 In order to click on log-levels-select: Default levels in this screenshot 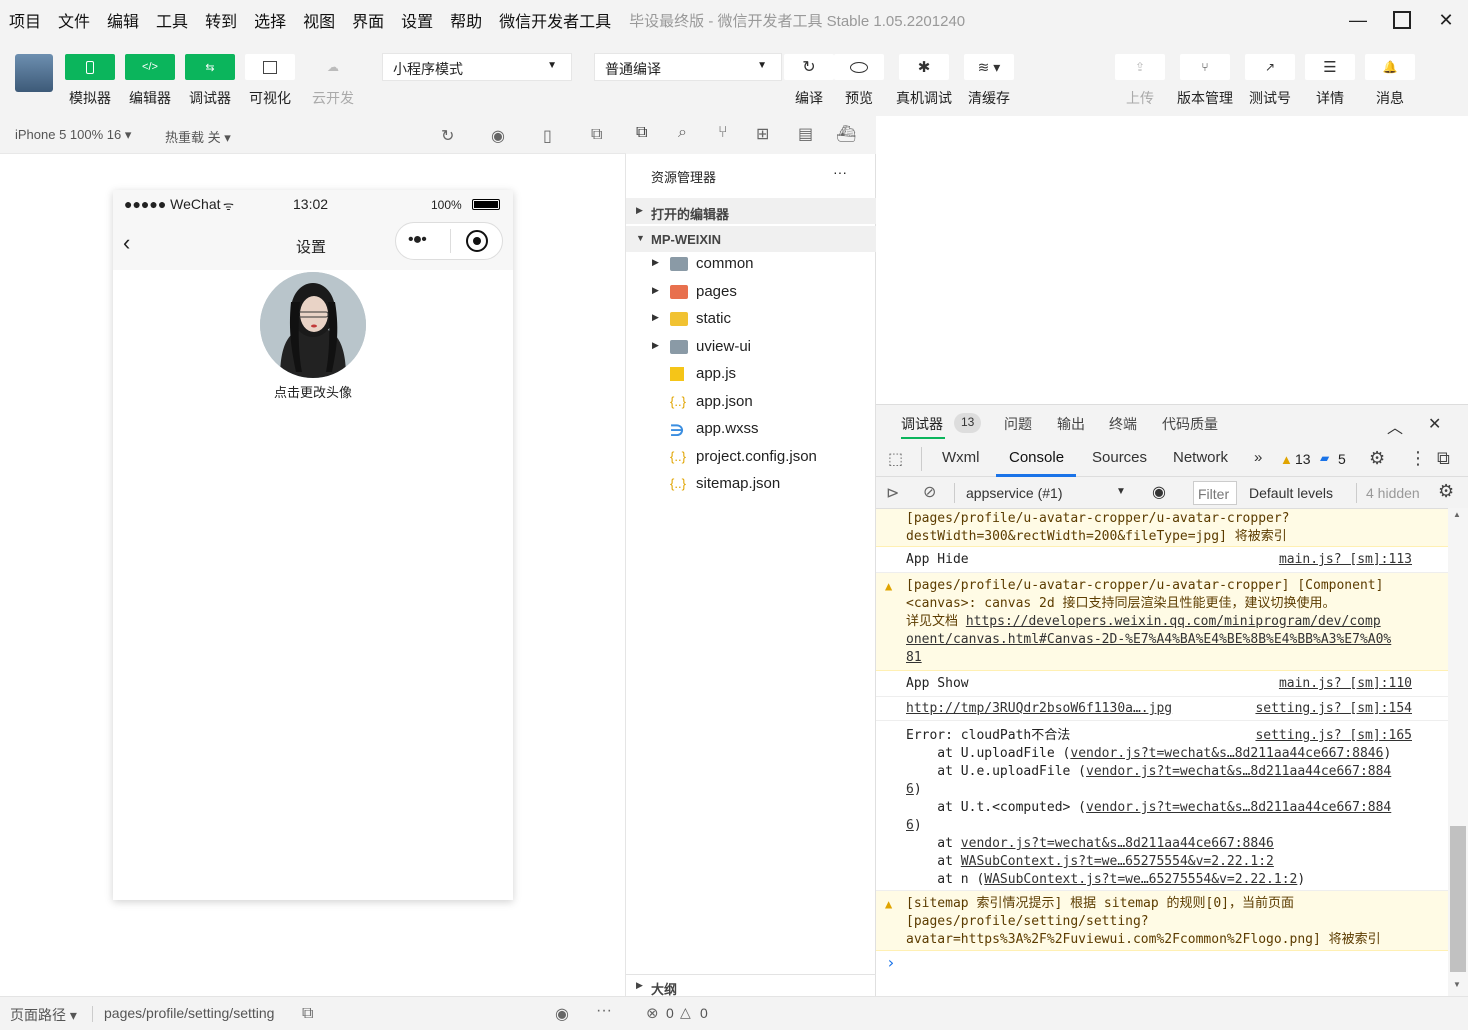, I will do `click(1291, 493)`.